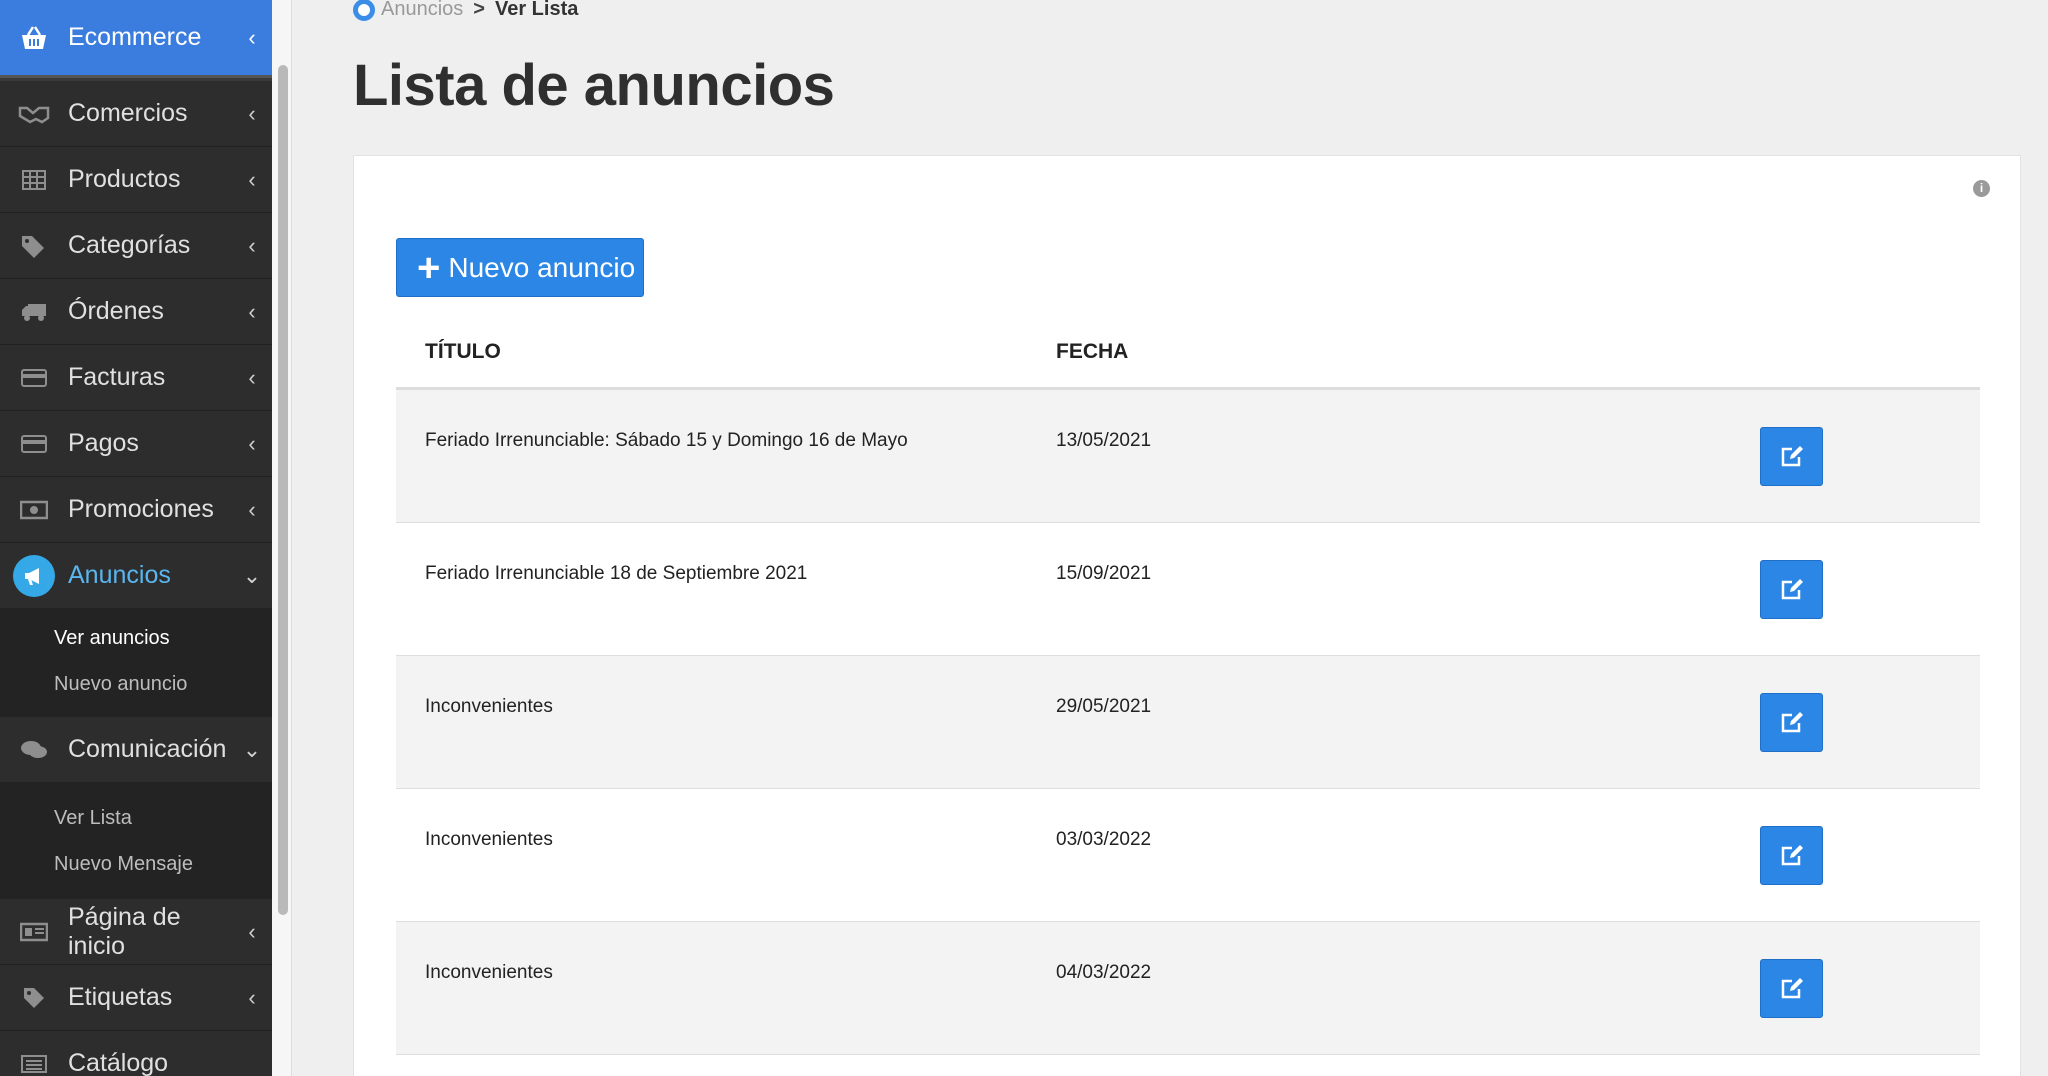  I want to click on row-date: 04/03/2022, so click(1104, 972).